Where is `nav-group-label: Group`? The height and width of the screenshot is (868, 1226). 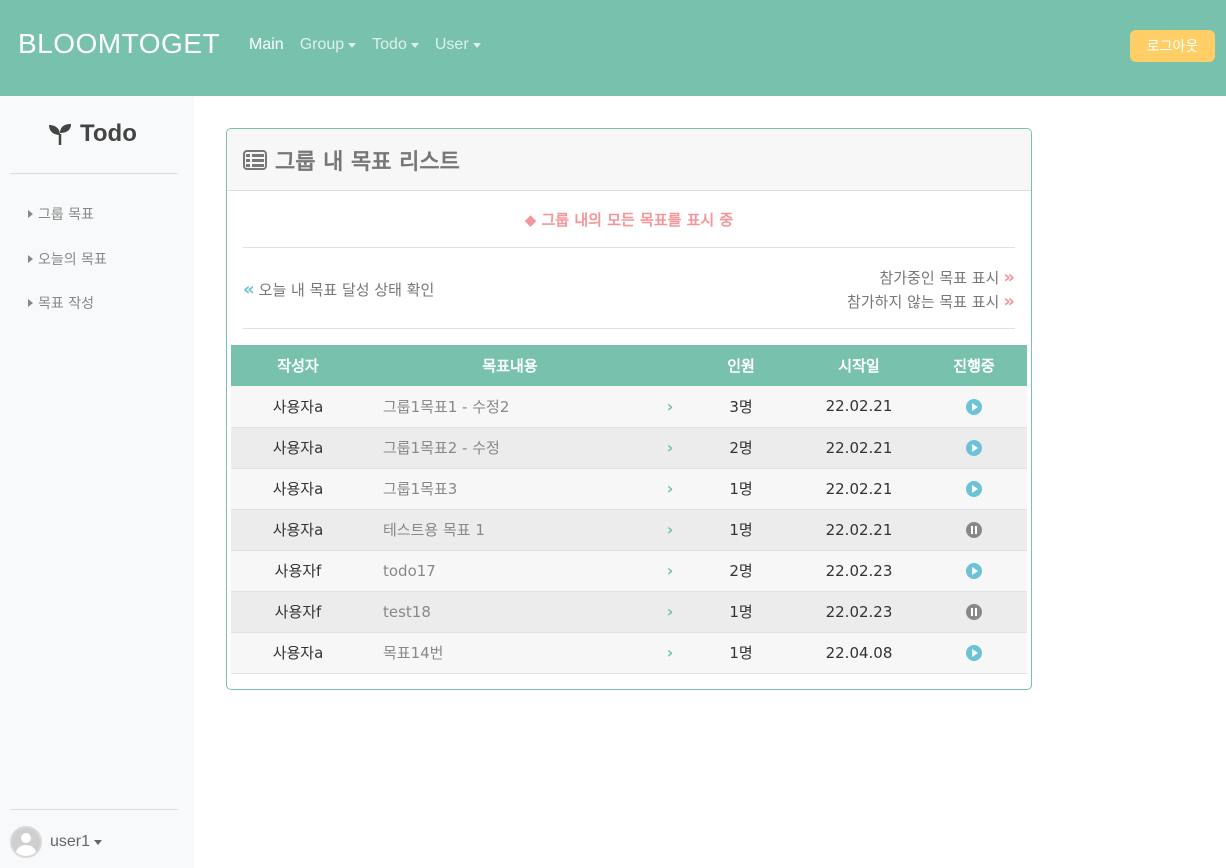
nav-group-label: Group is located at coordinates (322, 44).